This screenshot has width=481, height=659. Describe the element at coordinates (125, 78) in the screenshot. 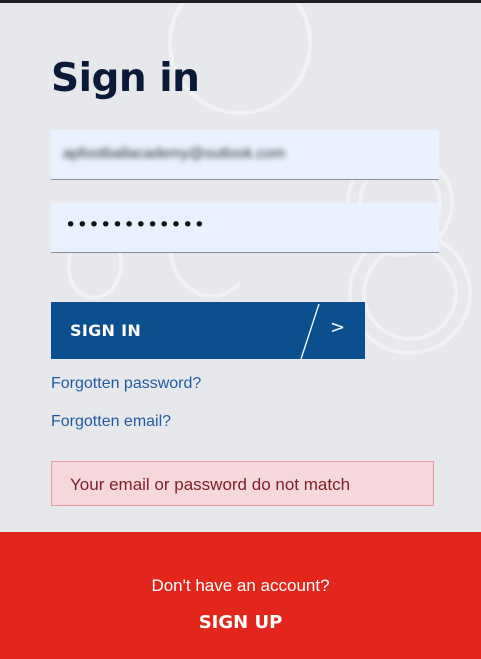

I see `page-title: Sign in` at that location.